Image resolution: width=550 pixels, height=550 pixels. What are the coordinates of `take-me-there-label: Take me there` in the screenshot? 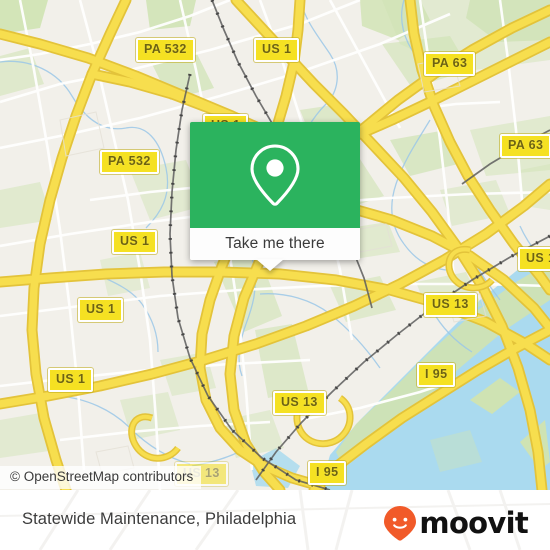 It's located at (275, 243).